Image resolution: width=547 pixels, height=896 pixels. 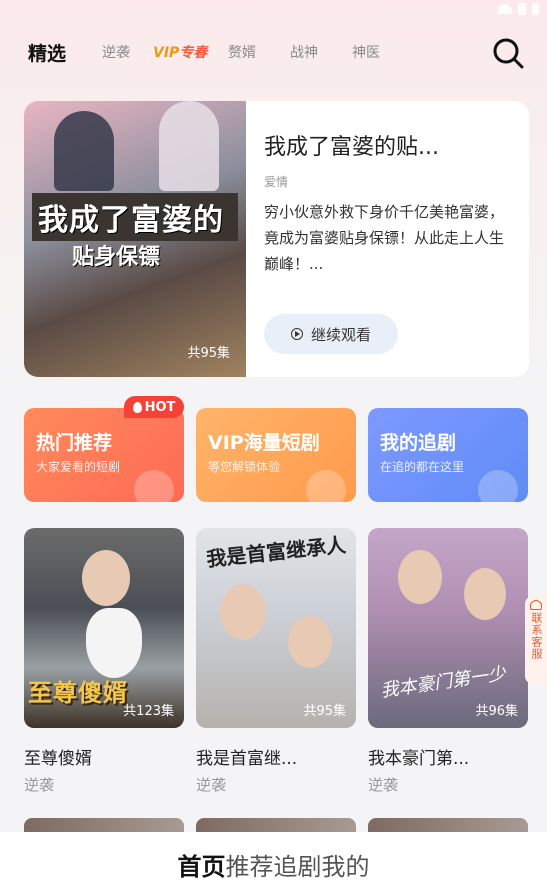 What do you see at coordinates (296, 334) in the screenshot?
I see `play-icon` at bounding box center [296, 334].